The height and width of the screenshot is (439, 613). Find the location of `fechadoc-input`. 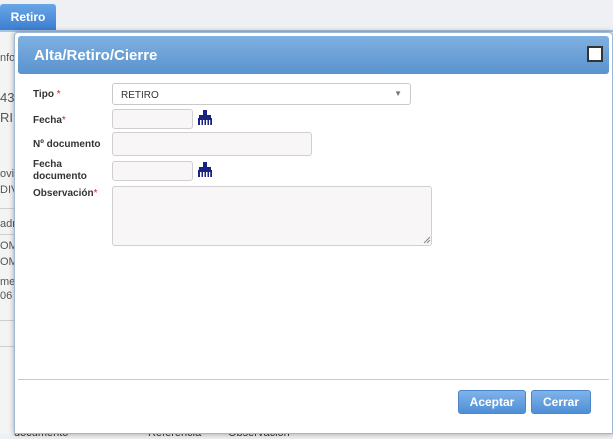

fechadoc-input is located at coordinates (152, 171).